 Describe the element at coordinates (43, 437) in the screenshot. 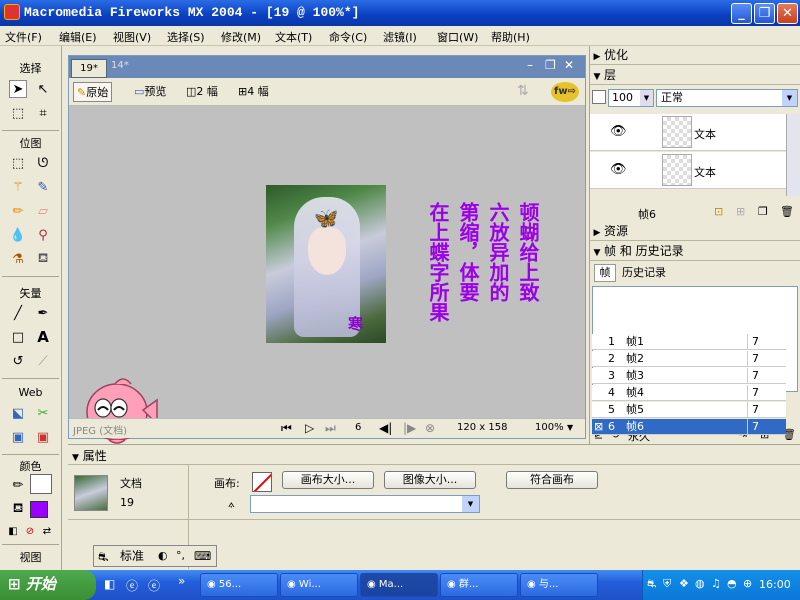

I see `show-slices-icon: ▣` at that location.